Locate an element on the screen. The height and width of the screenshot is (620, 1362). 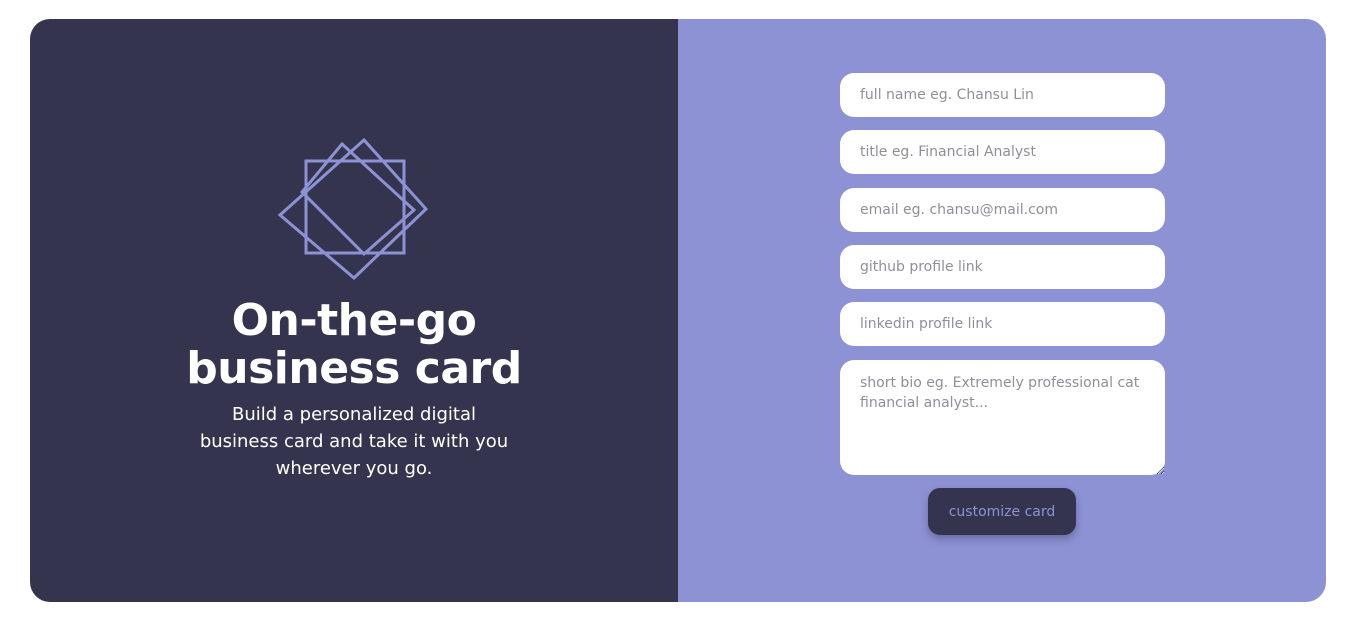
title-line-1: On-the-go is located at coordinates (354, 320).